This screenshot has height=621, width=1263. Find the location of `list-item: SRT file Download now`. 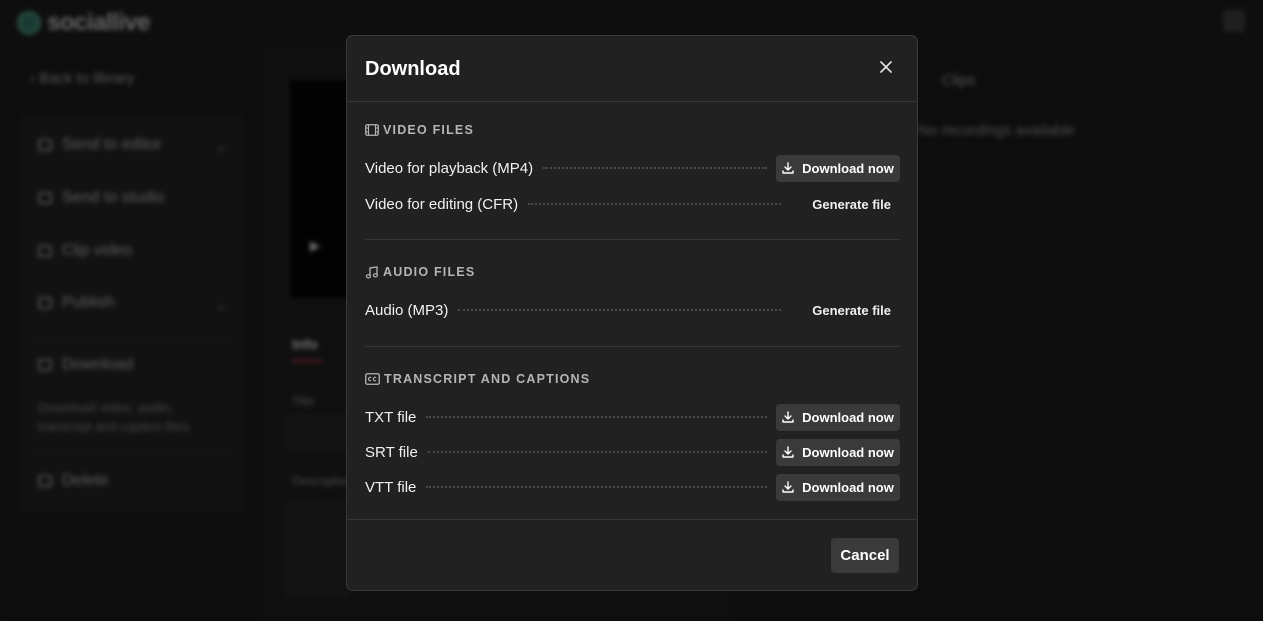

list-item: SRT file Download now is located at coordinates (632, 452).